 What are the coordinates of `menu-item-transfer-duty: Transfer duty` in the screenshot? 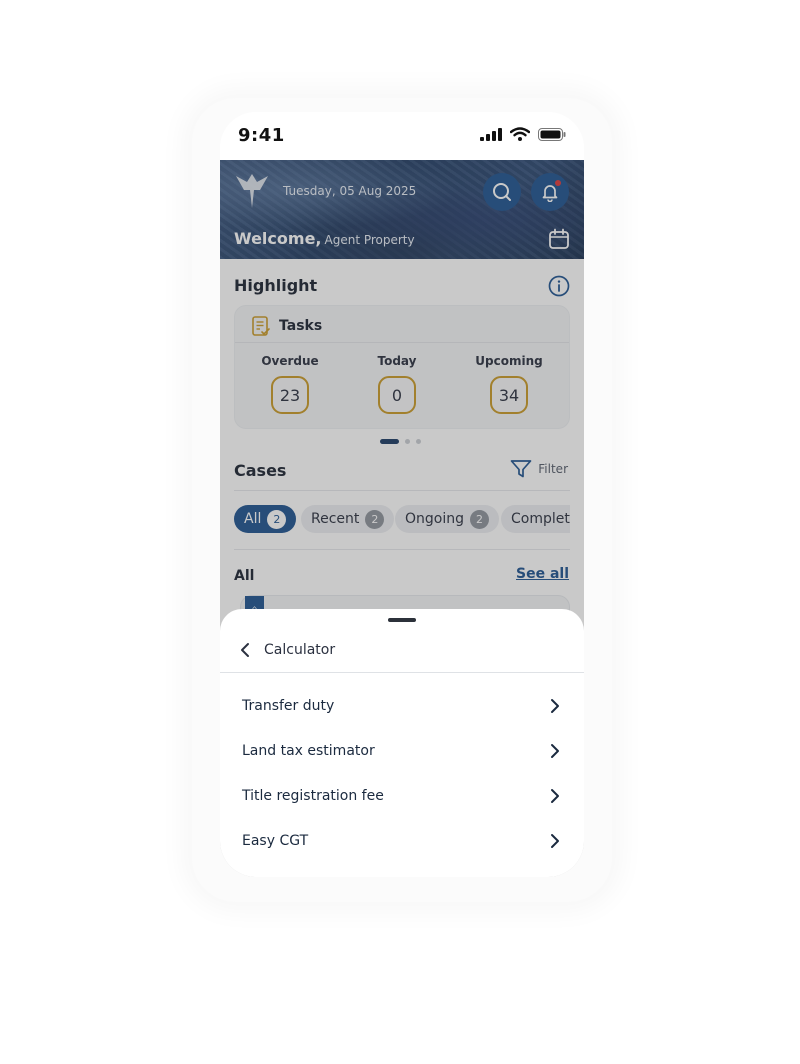 It's located at (402, 706).